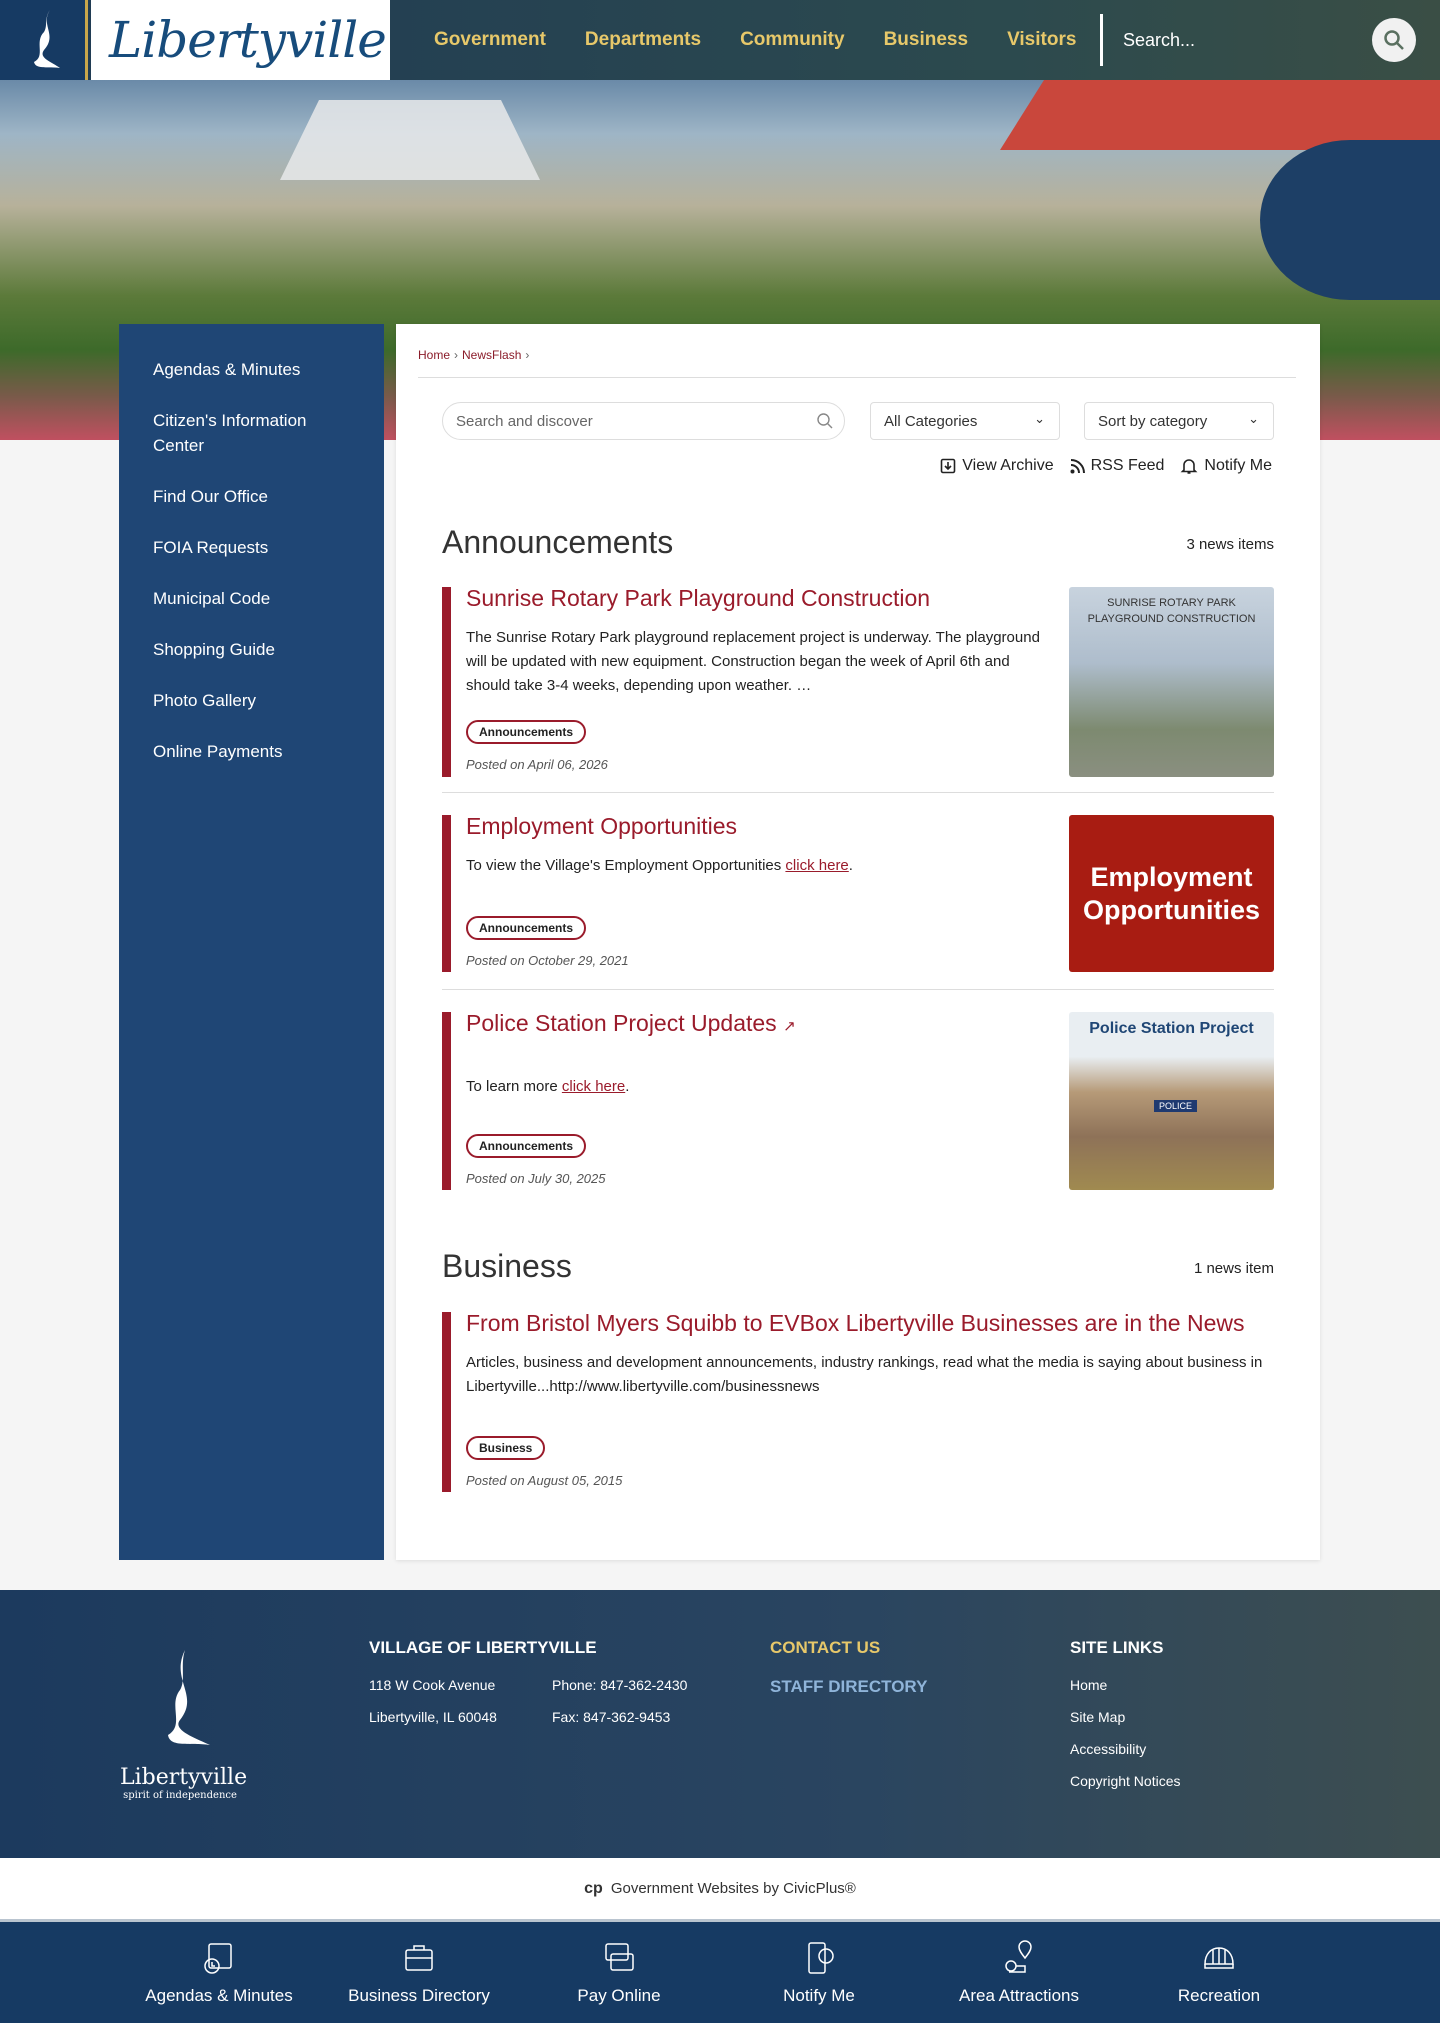 This screenshot has height=2023, width=1440. I want to click on sidebar-item-municipal-code: Municipal Code, so click(251, 598).